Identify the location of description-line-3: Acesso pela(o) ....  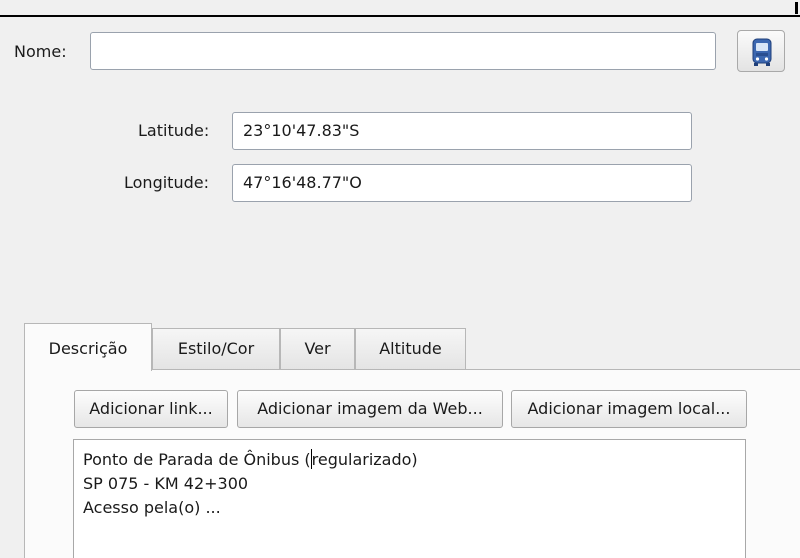
(152, 507).